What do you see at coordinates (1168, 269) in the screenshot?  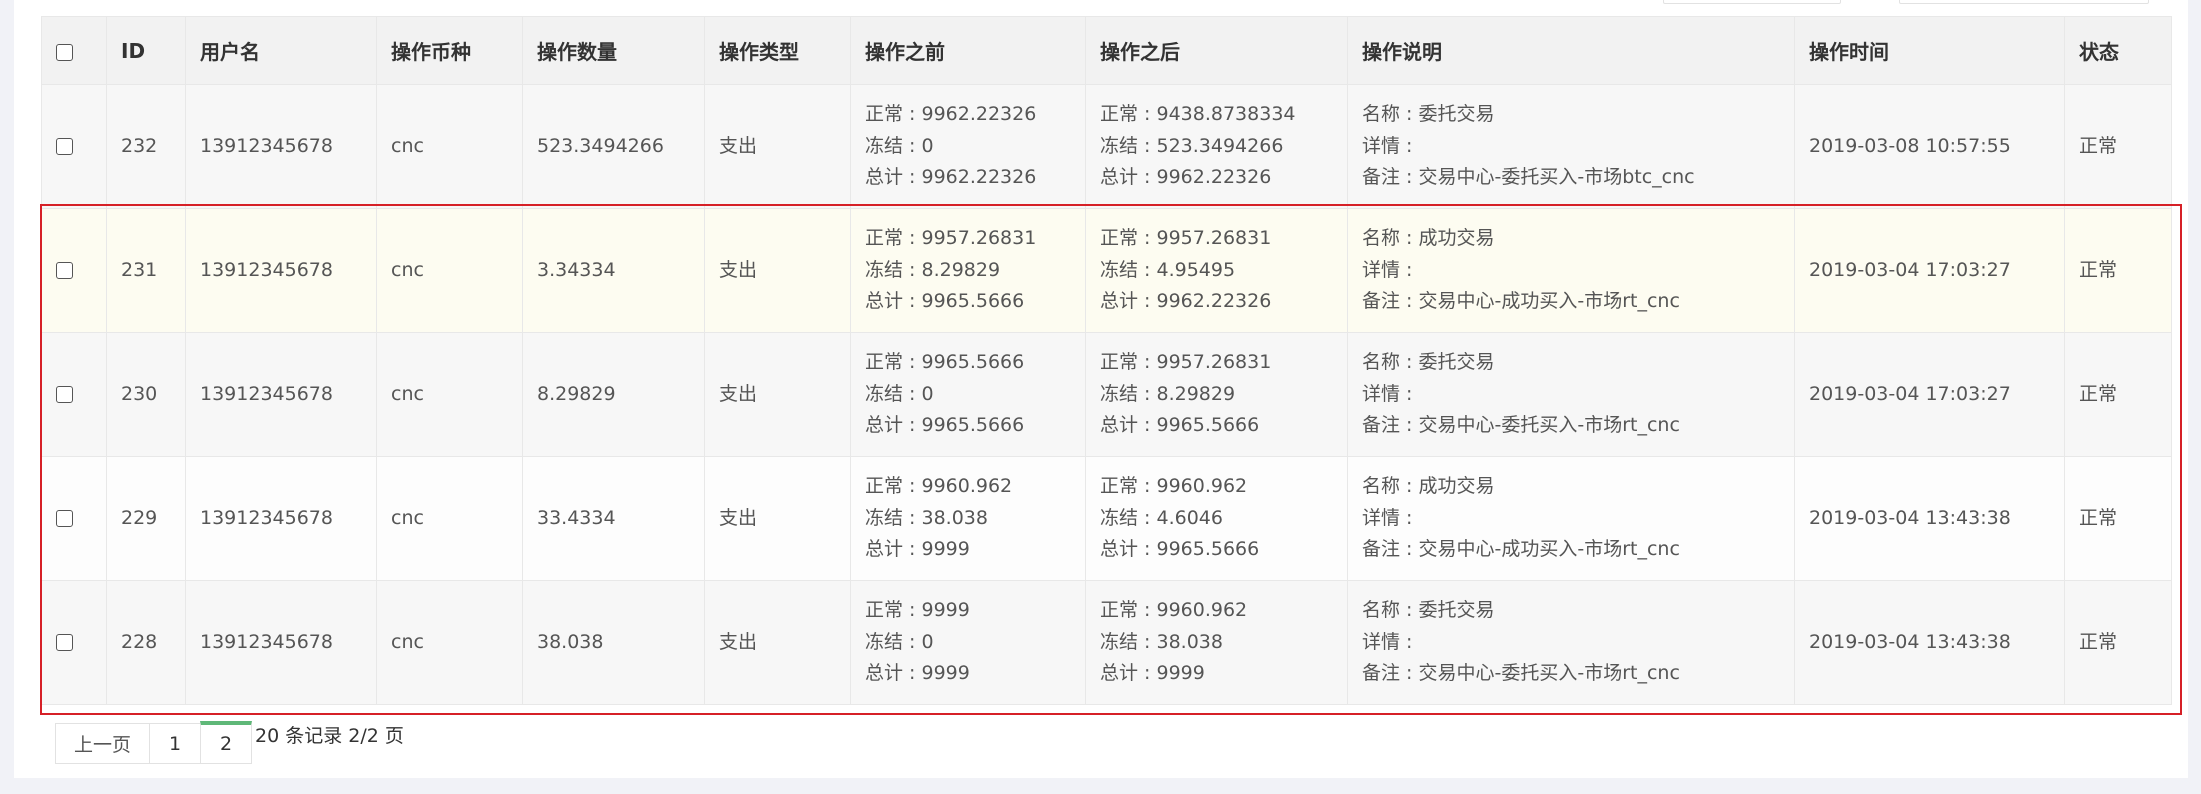 I see `after-frozen: 冻结 : 4.95495` at bounding box center [1168, 269].